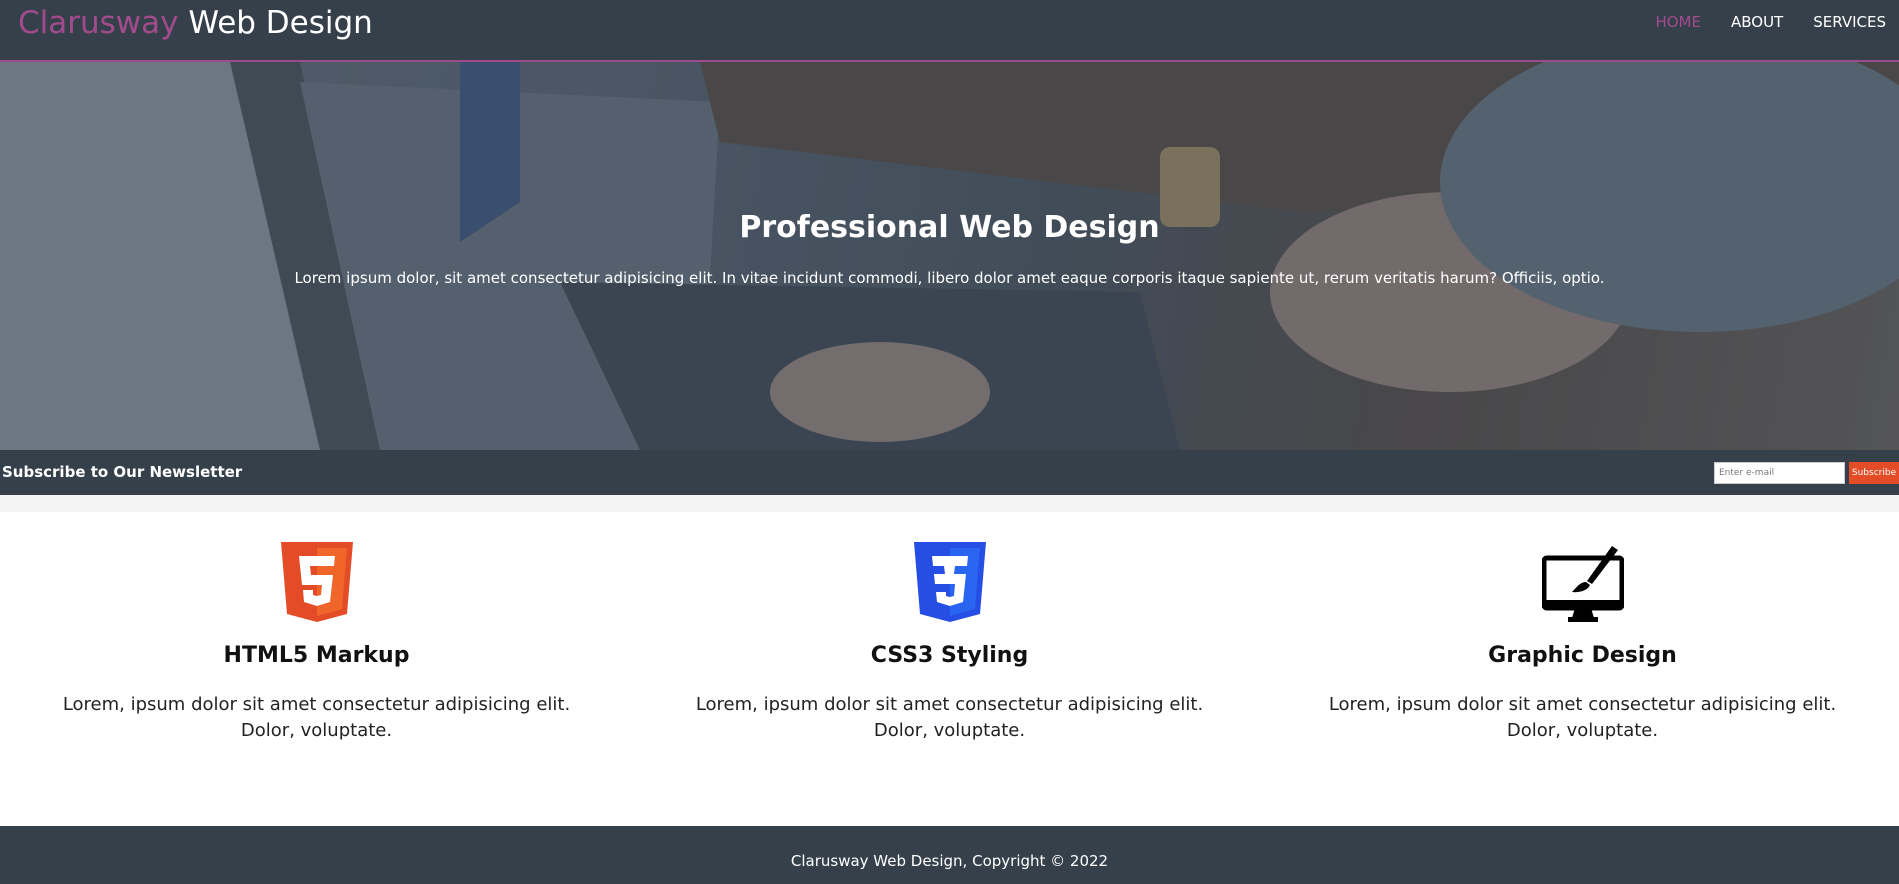 The image size is (1899, 884). Describe the element at coordinates (949, 655) in the screenshot. I see `feature-title: CSS3 Styling` at that location.